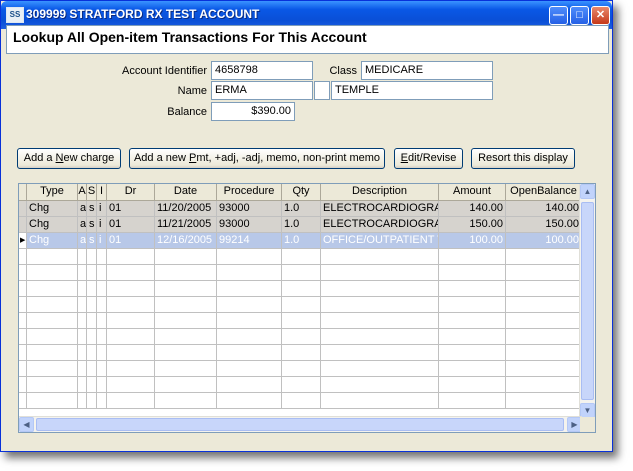 The width and height of the screenshot is (633, 471). Describe the element at coordinates (558, 15) in the screenshot. I see `minimize-button: —` at that location.